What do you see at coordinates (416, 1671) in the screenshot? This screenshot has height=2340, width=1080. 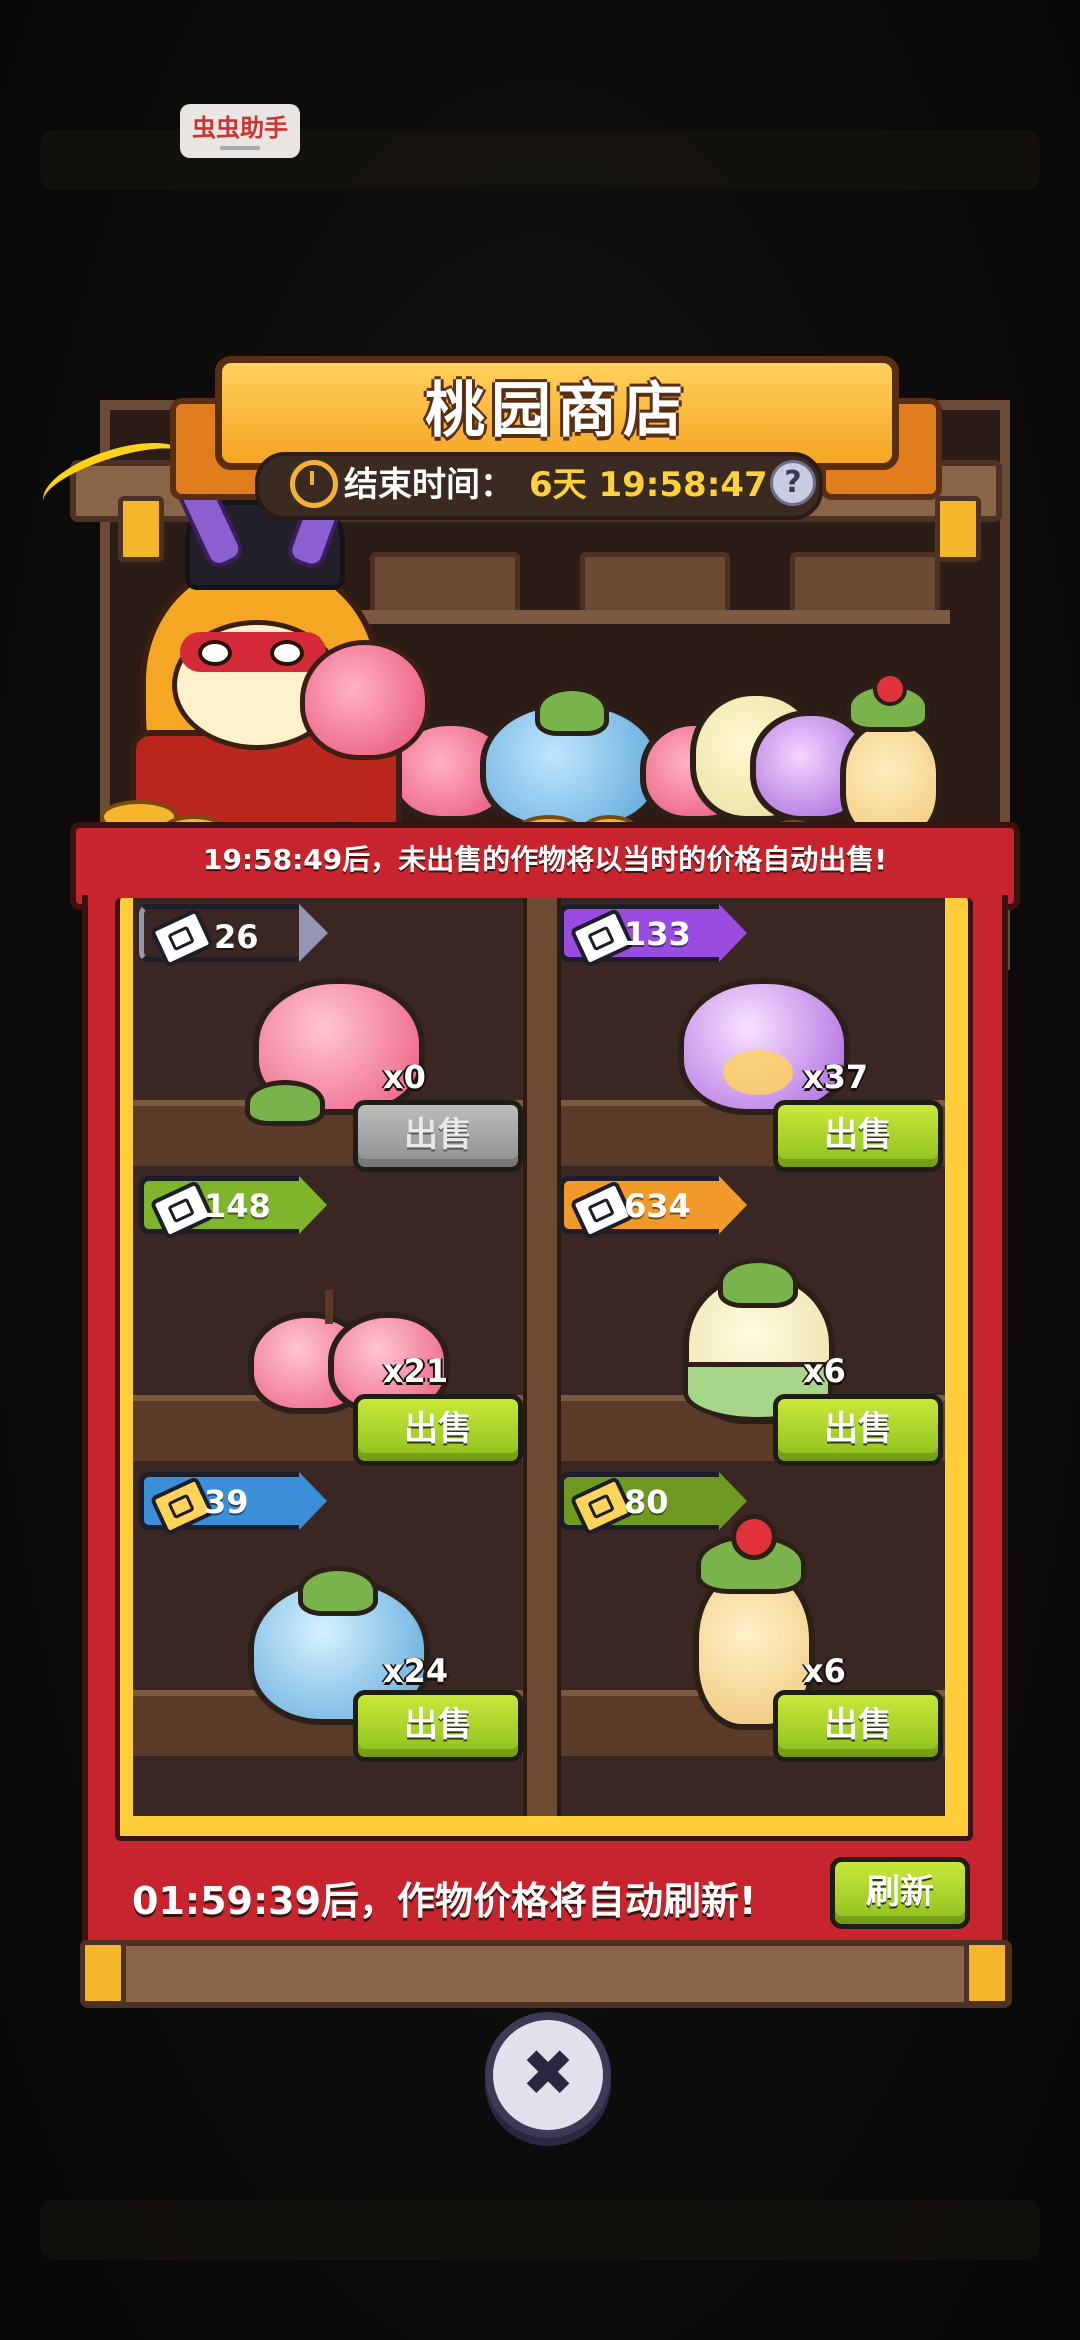 I see `item-quantity: x24` at bounding box center [416, 1671].